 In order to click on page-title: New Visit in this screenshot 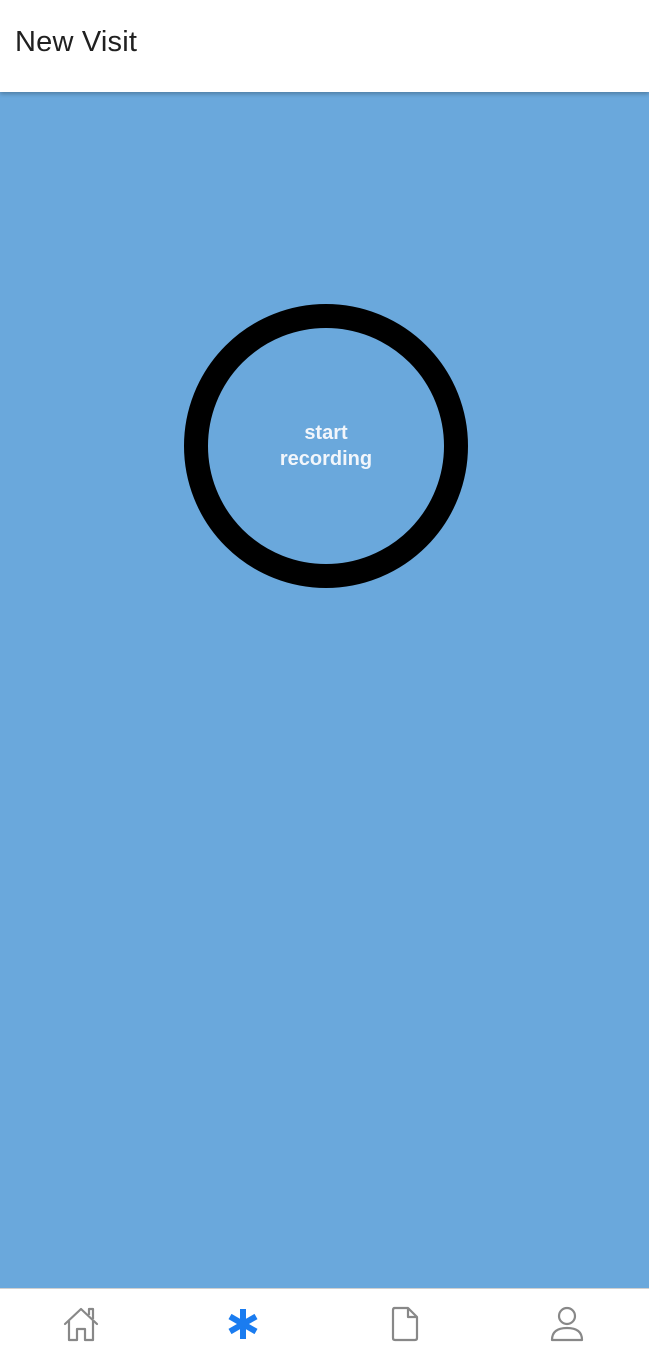, I will do `click(76, 42)`.